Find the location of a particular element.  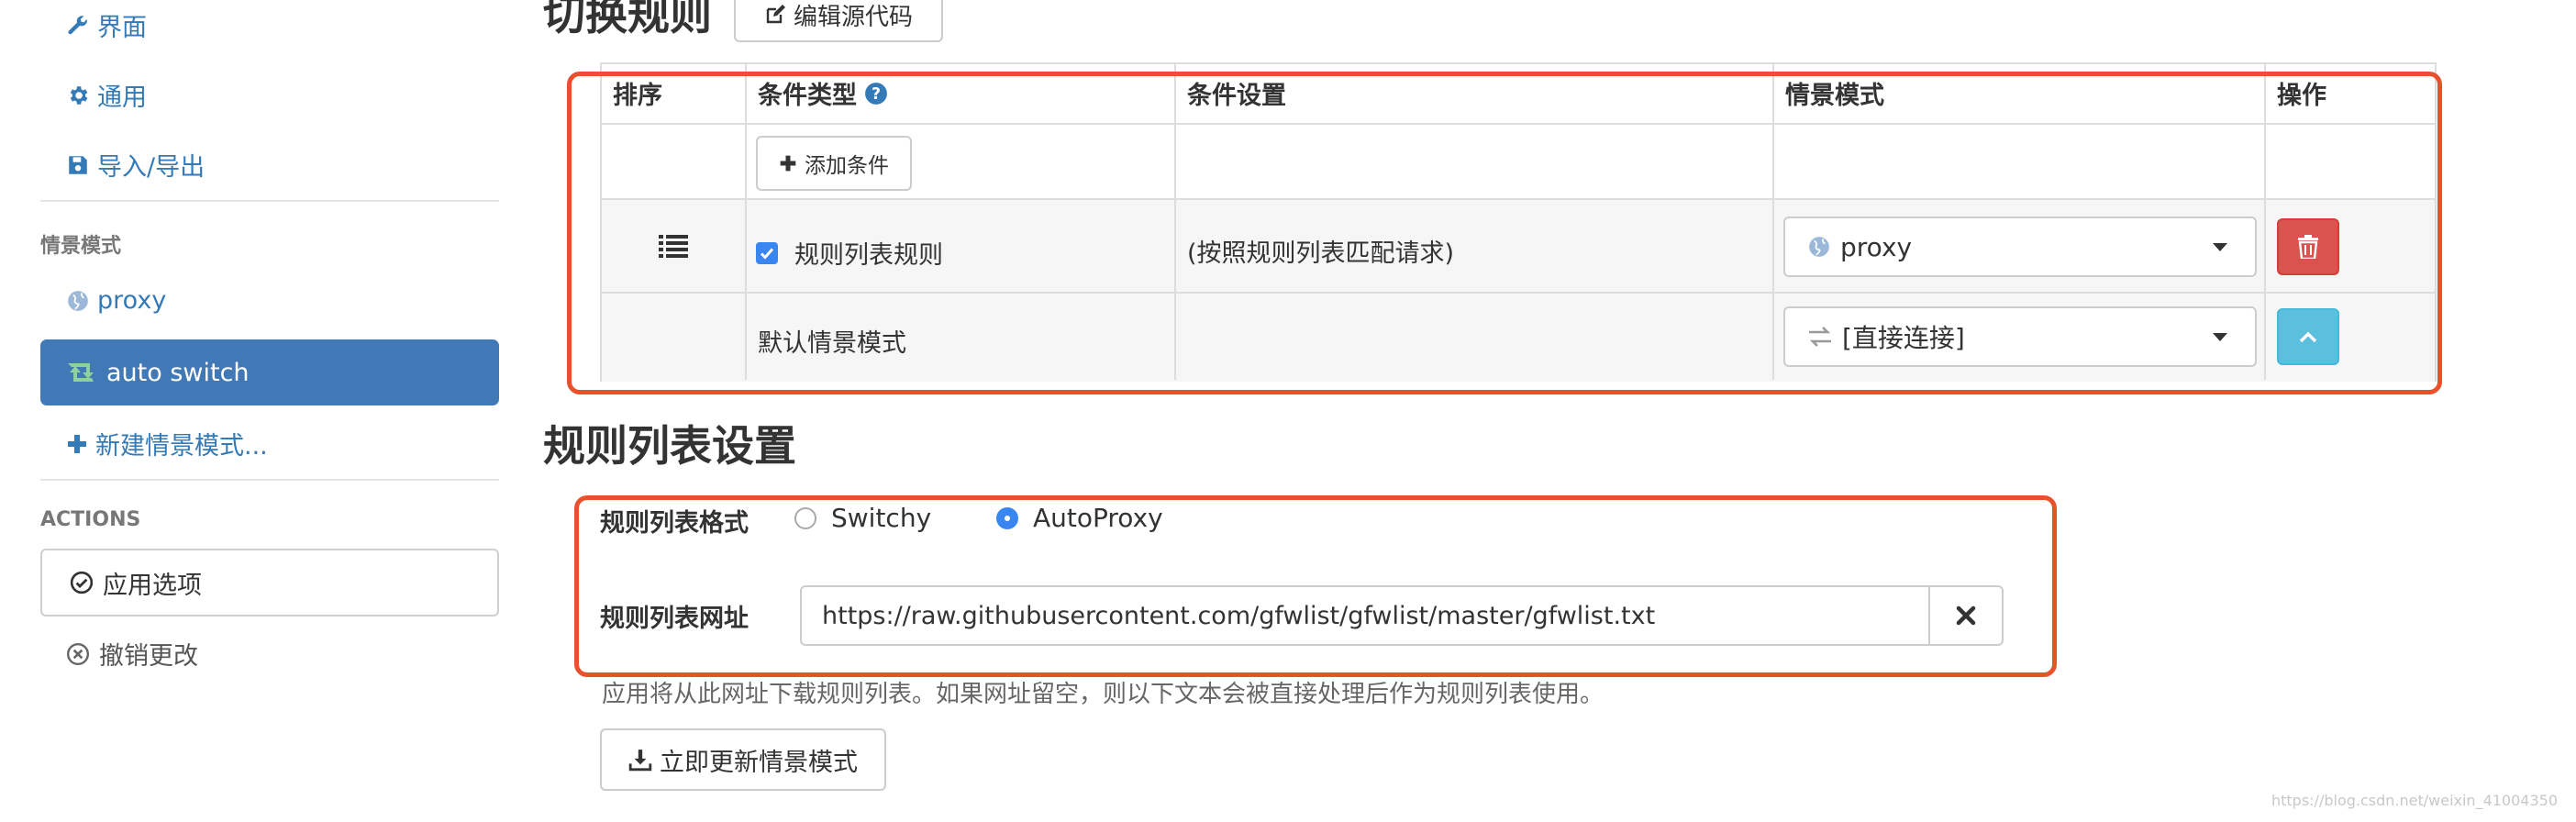

rule-profile-value: proxy is located at coordinates (1876, 246).